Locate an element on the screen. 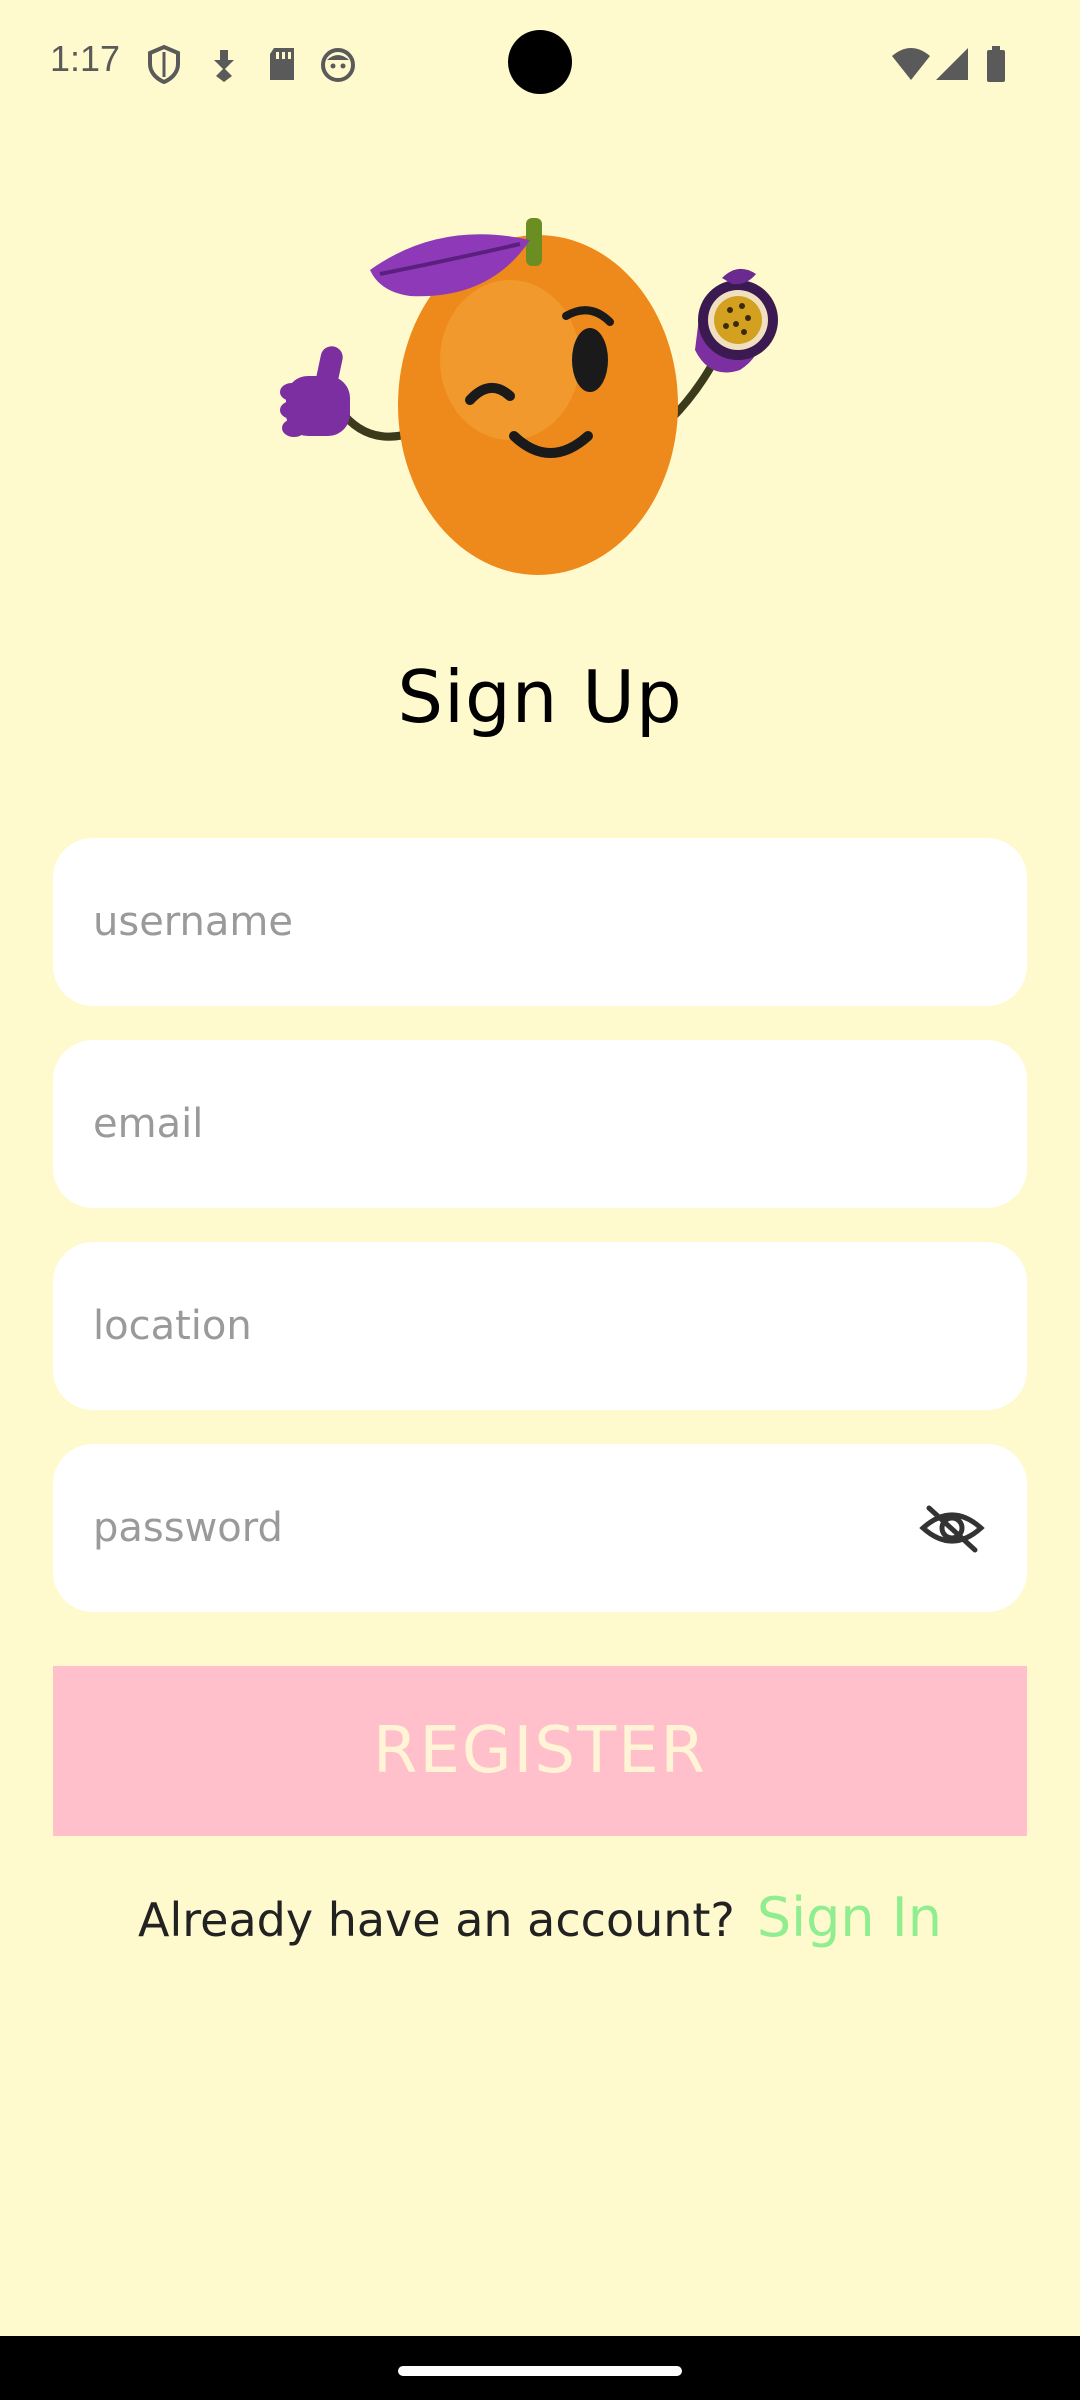 The height and width of the screenshot is (2400, 1080). front-camera is located at coordinates (540, 62).